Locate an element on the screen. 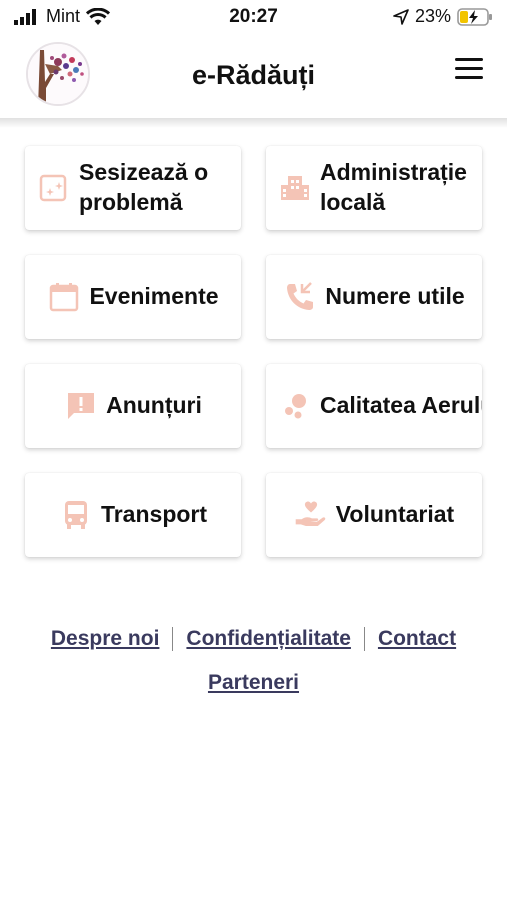 The height and width of the screenshot is (900, 507). air-bubbles-icon is located at coordinates (295, 406).